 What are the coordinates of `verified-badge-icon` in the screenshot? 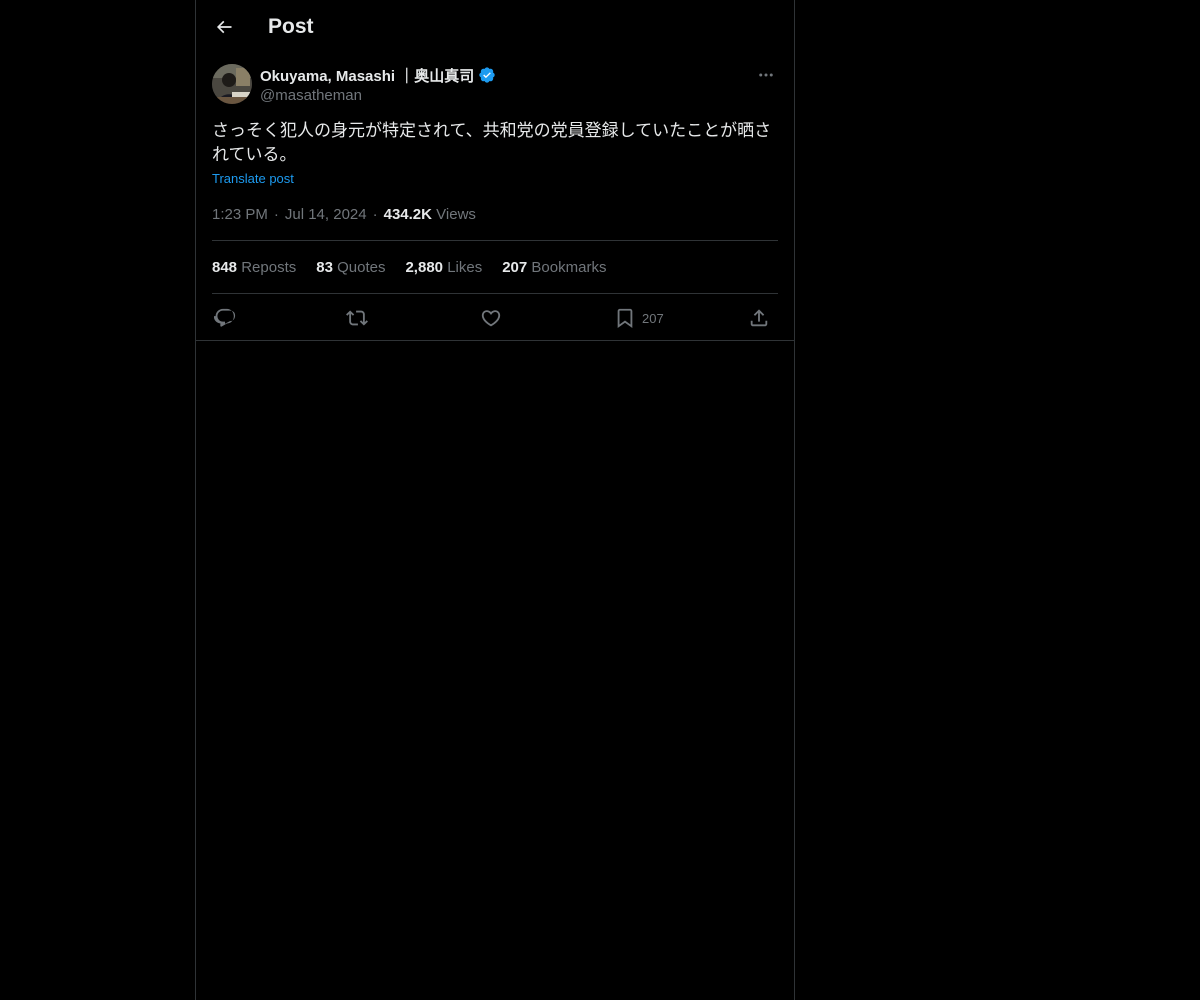 It's located at (487, 75).